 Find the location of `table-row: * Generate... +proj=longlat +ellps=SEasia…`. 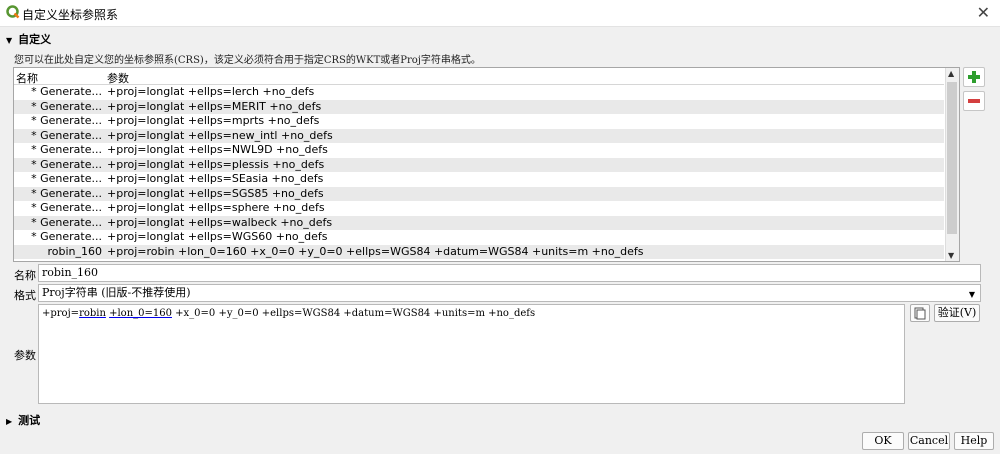

table-row: * Generate... +proj=longlat +ellps=SEasia… is located at coordinates (479, 179).